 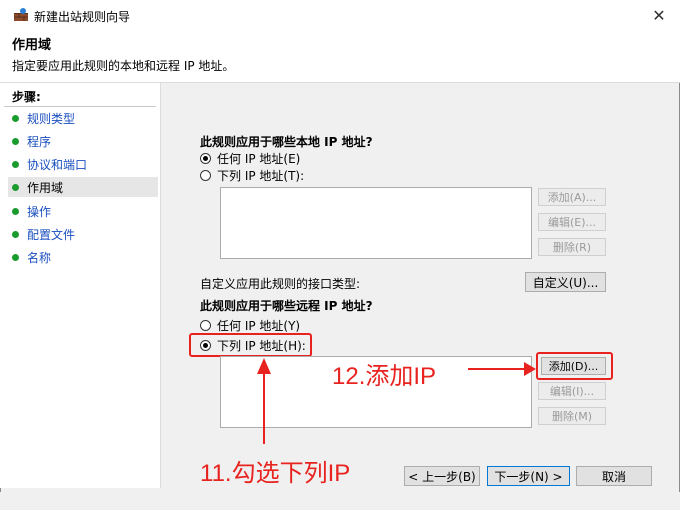 What do you see at coordinates (83, 234) in the screenshot?
I see `step-profile: 配置文件` at bounding box center [83, 234].